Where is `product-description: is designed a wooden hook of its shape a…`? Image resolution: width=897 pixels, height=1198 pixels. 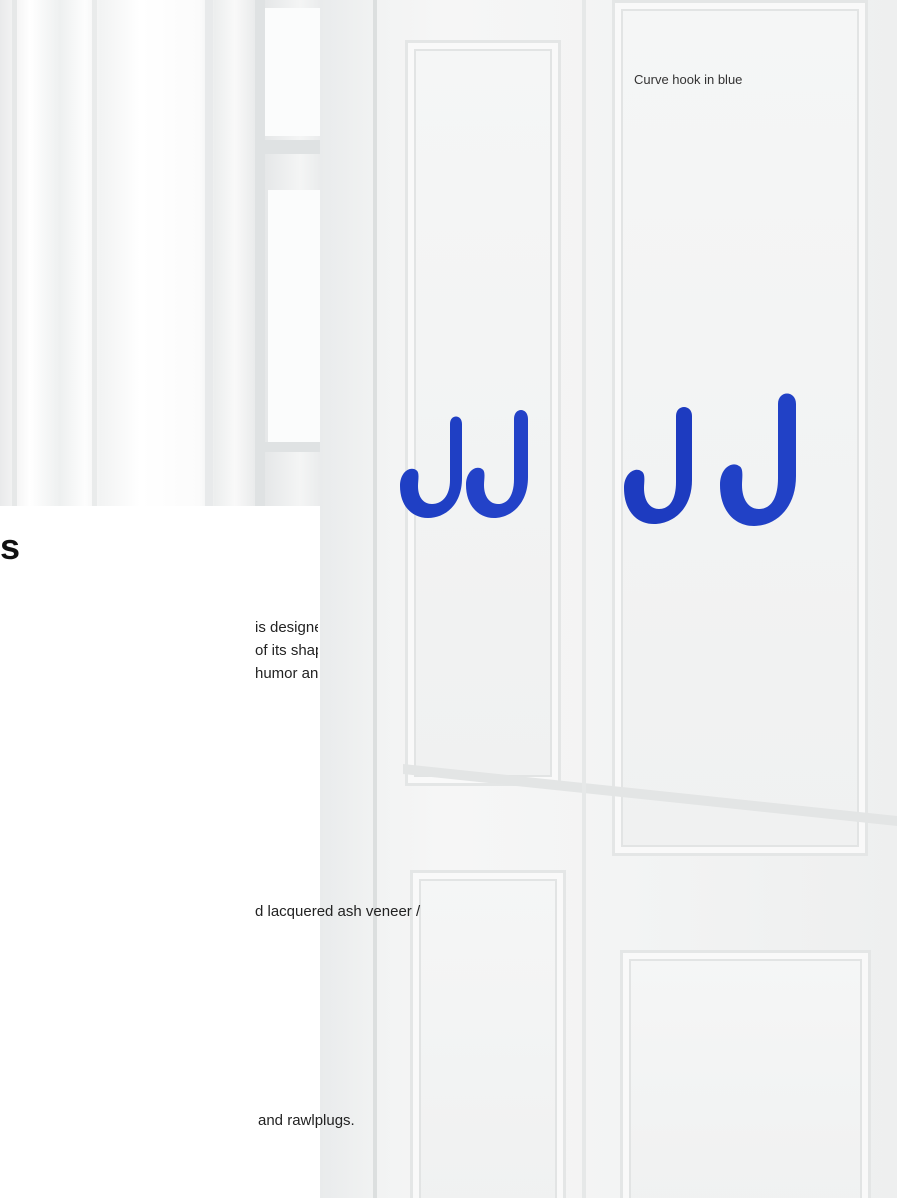
product-description: is designed a wooden hook of its shape a… is located at coordinates (159, 650).